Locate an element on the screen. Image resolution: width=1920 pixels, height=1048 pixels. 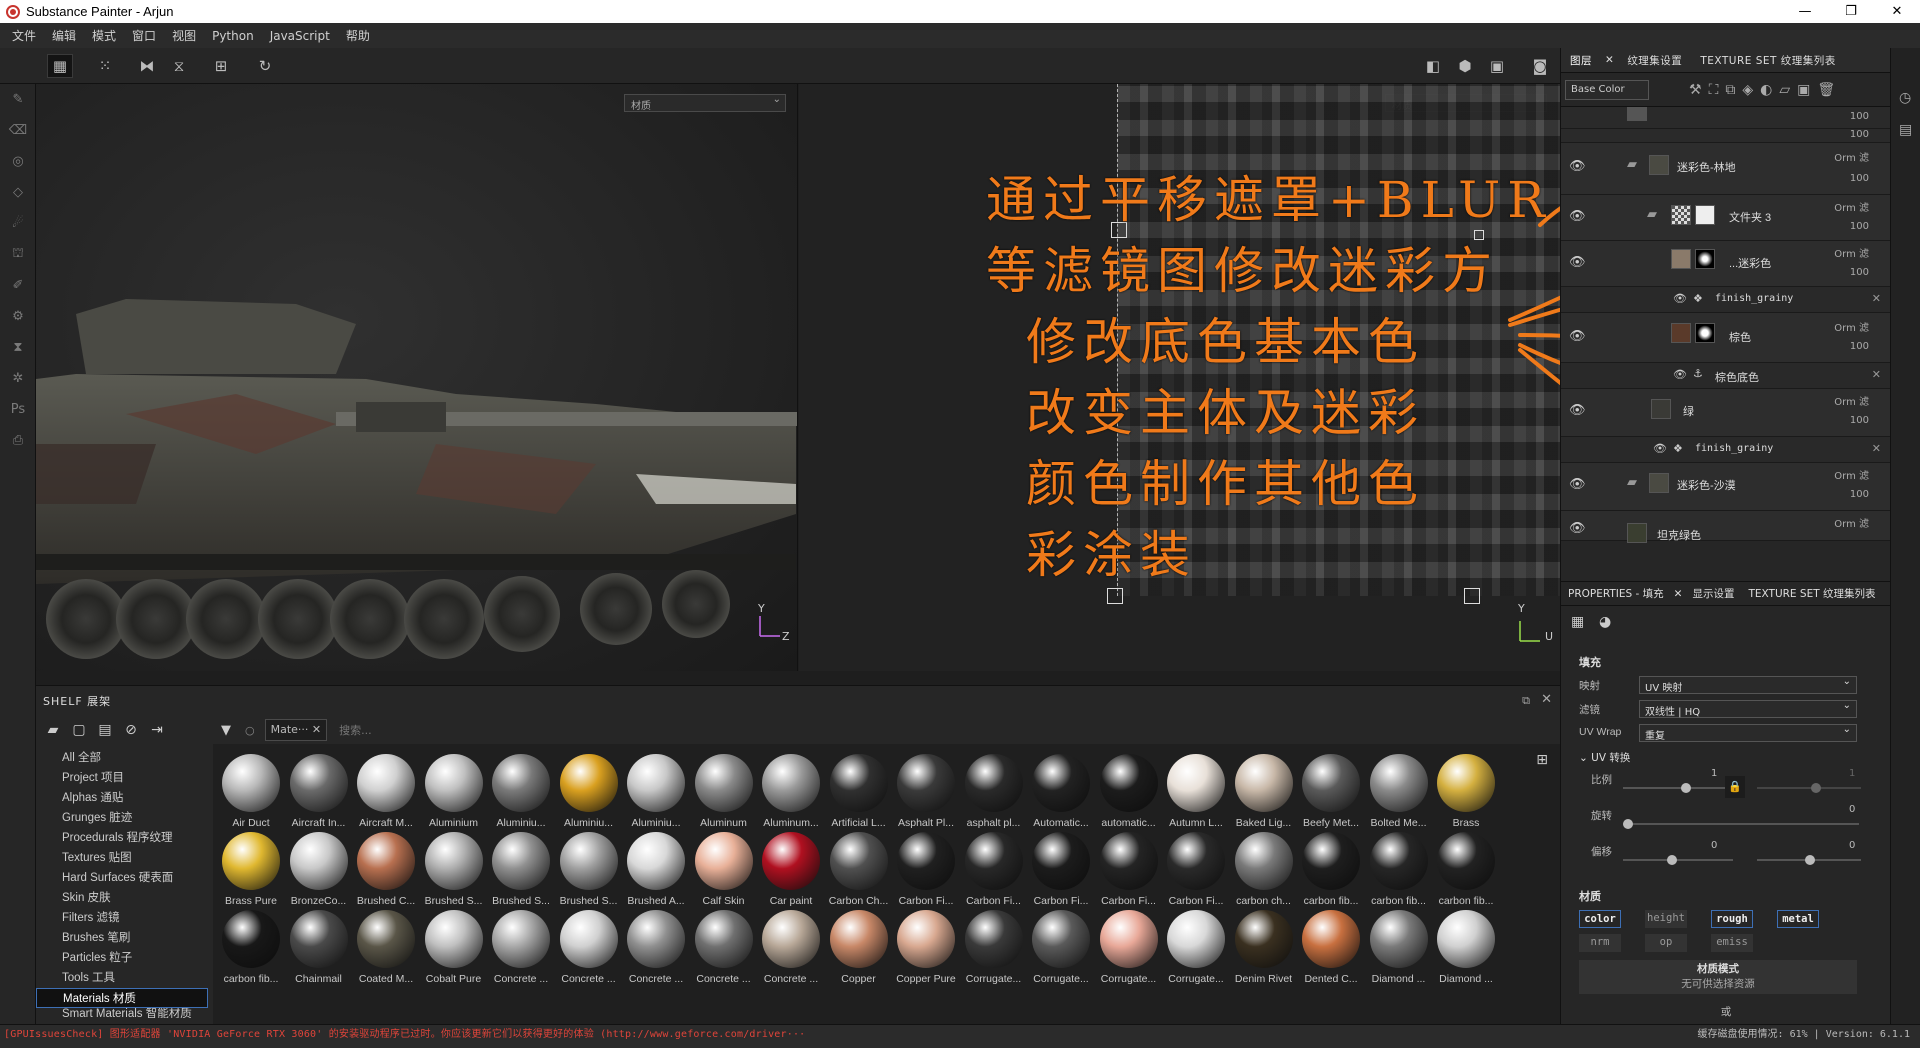
layer-row: 👁 ...迷彩色 Orm 滤 100 is located at coordinates (1726, 264).